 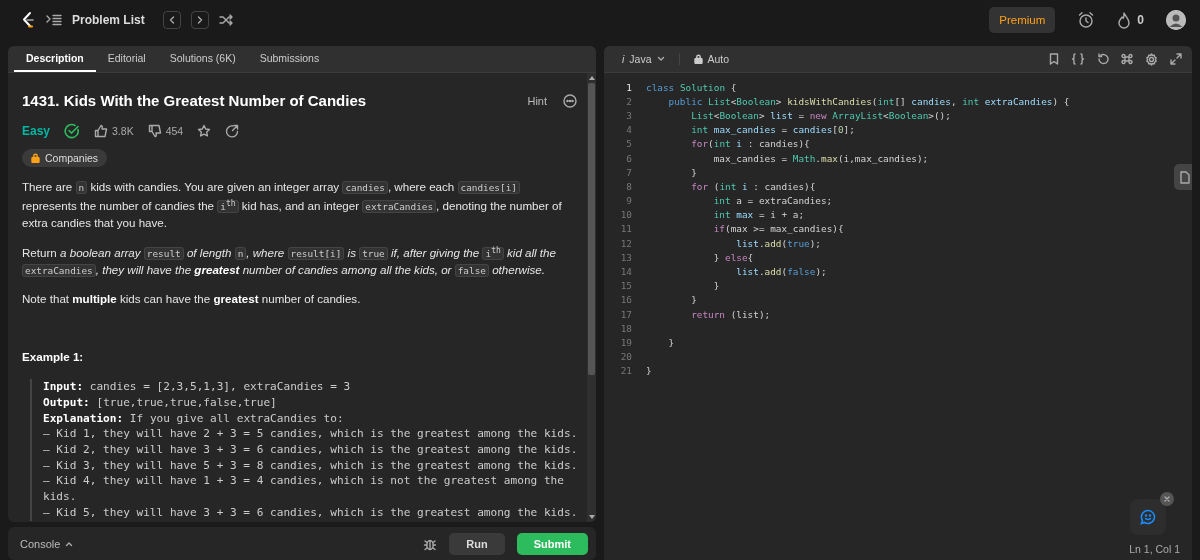 I want to click on streak-count: 0, so click(x=1140, y=20).